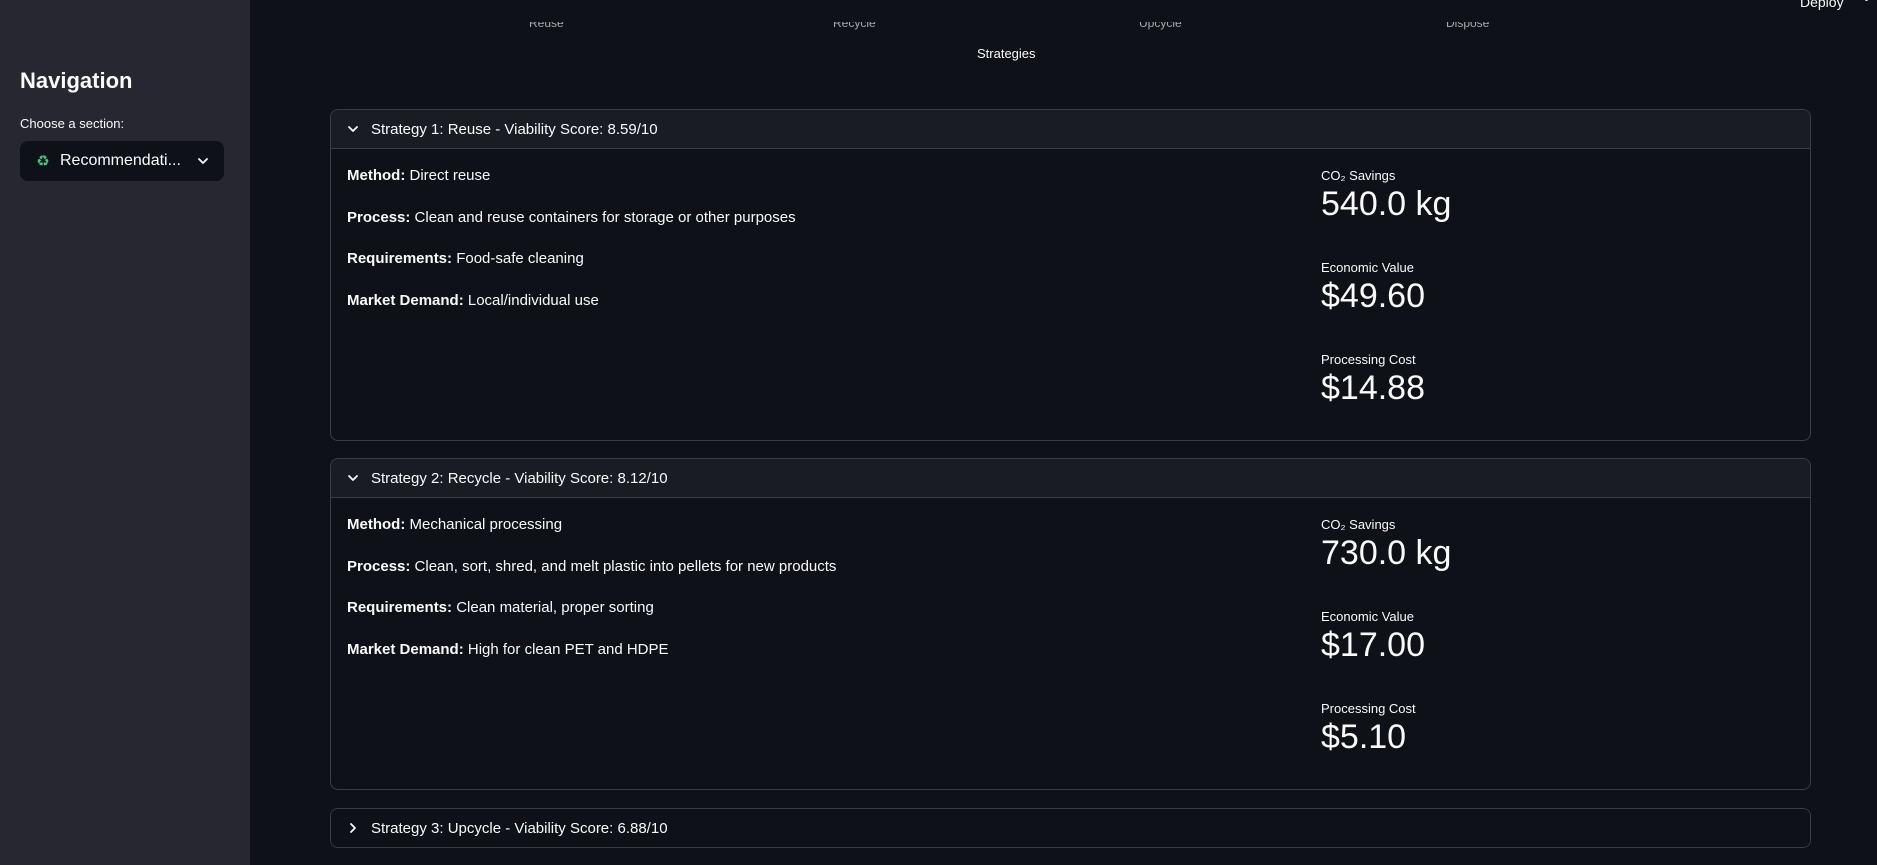 The image size is (1877, 865). I want to click on chart-x-axis-title: Strategies, so click(1006, 53).